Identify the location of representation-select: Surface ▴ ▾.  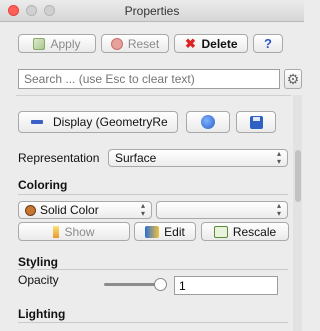
(198, 158).